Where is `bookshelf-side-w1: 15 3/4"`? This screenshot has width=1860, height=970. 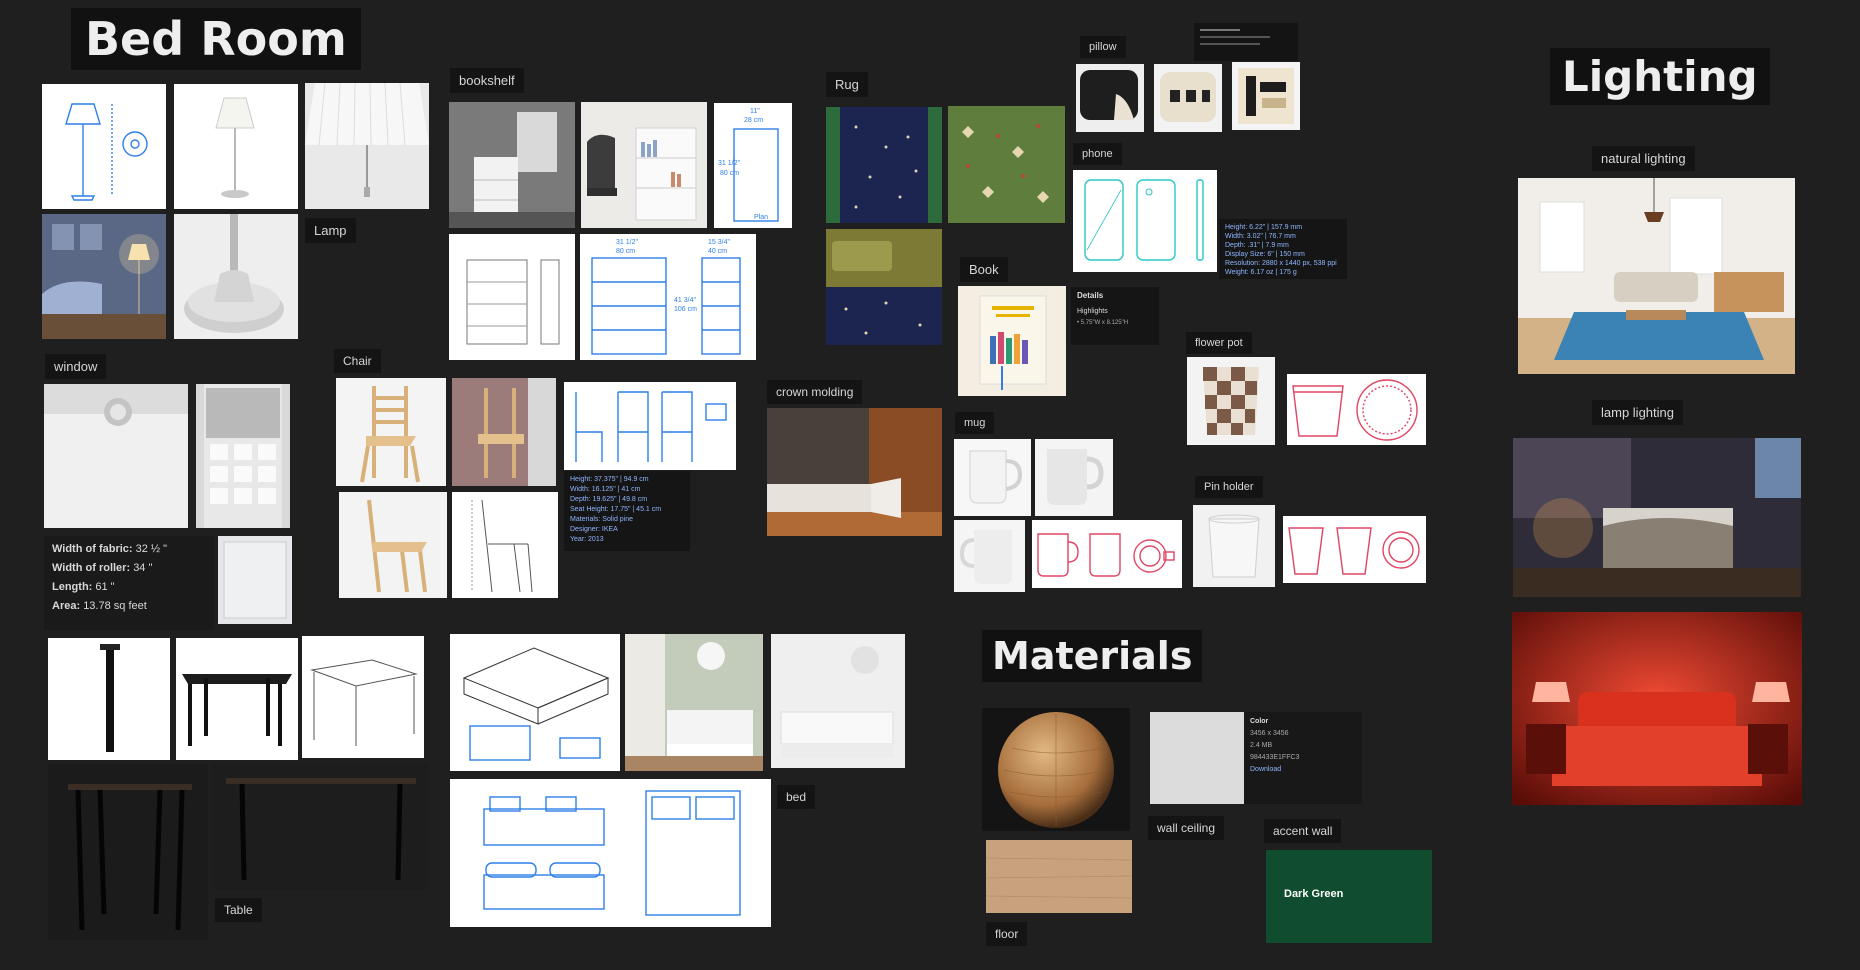
bookshelf-side-w1: 15 3/4" is located at coordinates (719, 242).